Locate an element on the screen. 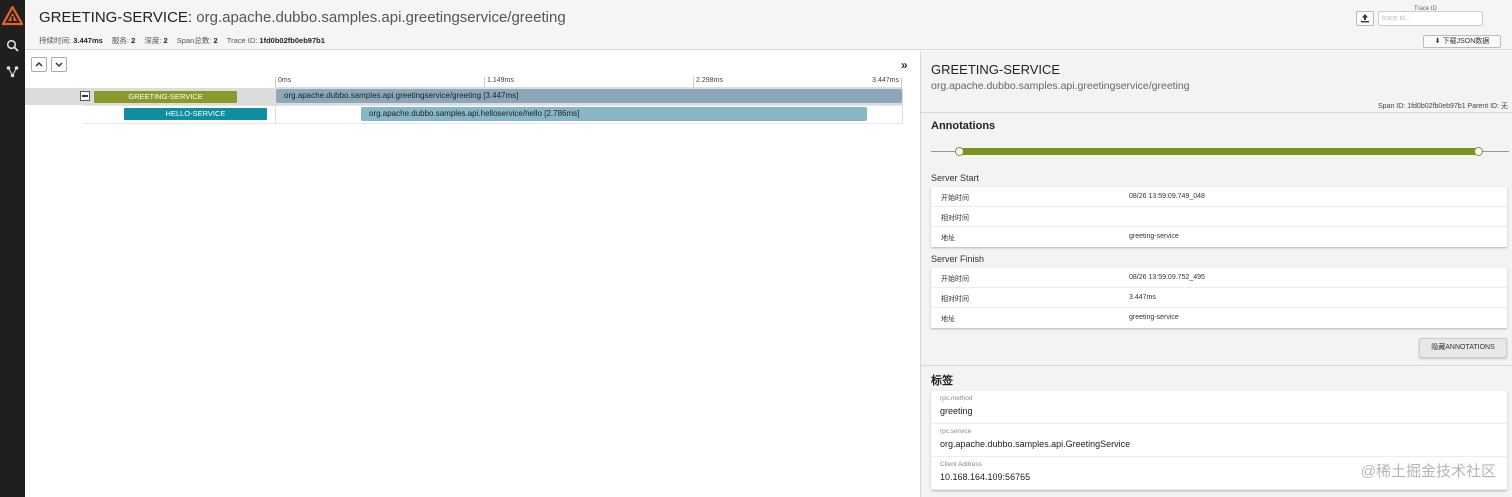  kv-value: 08/26 13:59:09.749_048 is located at coordinates (1167, 196).